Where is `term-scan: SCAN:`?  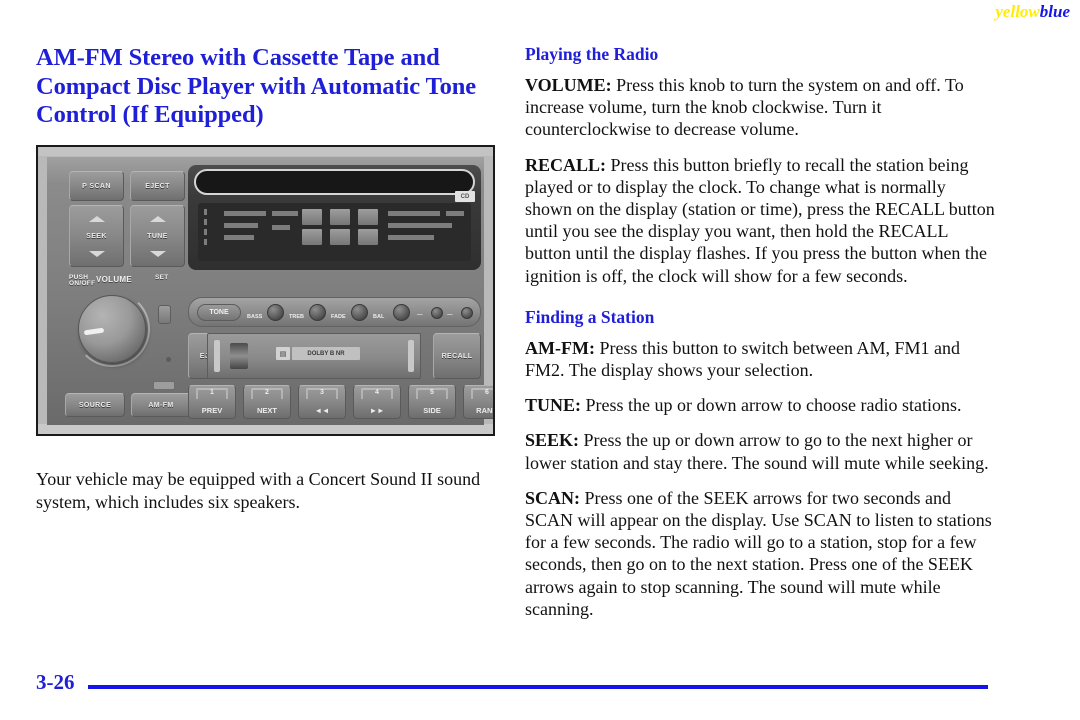
term-scan: SCAN: is located at coordinates (553, 497).